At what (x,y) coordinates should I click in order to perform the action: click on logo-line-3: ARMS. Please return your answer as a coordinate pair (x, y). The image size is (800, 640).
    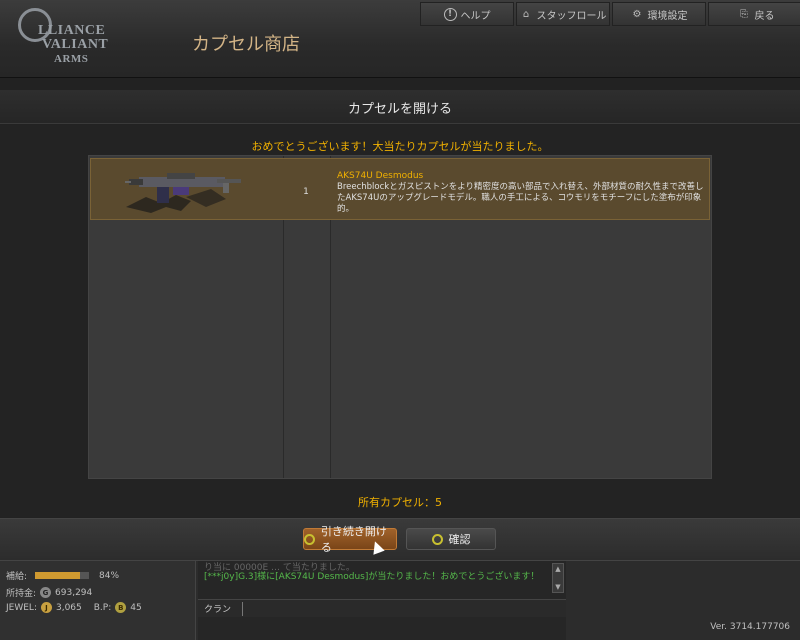
    Looking at the image, I should click on (71, 59).